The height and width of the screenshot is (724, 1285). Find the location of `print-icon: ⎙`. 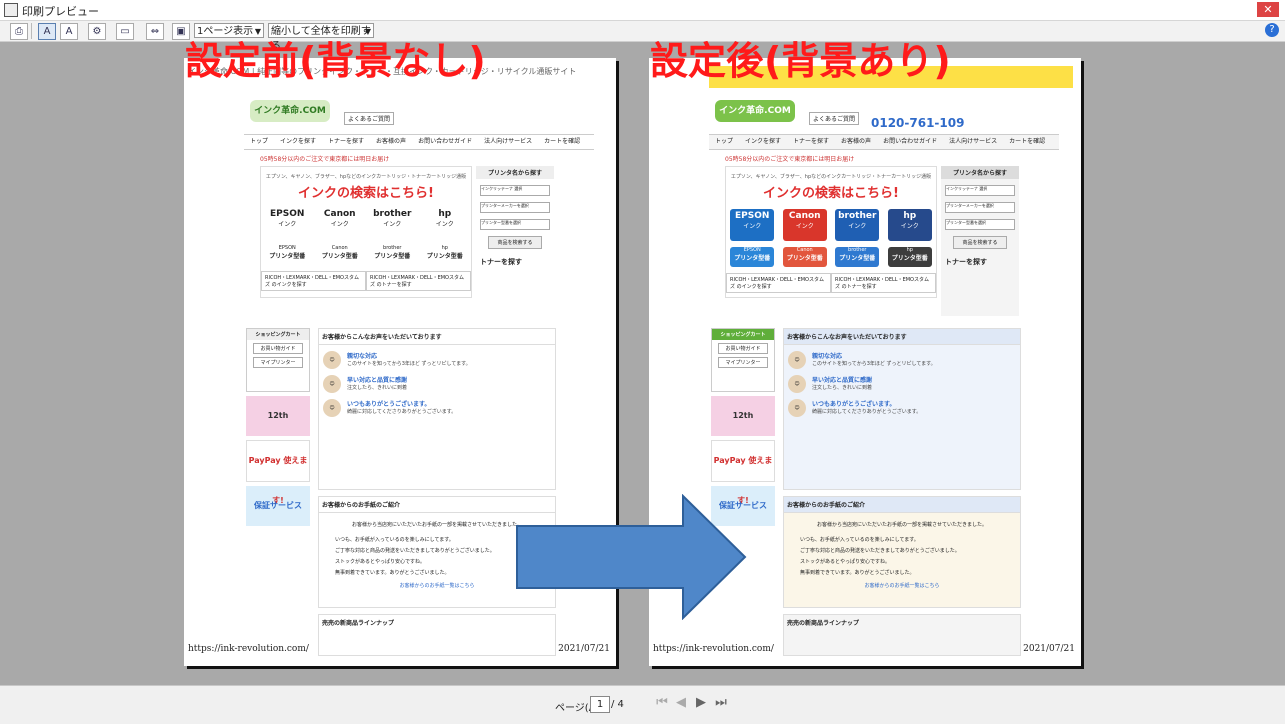

print-icon: ⎙ is located at coordinates (19, 31).